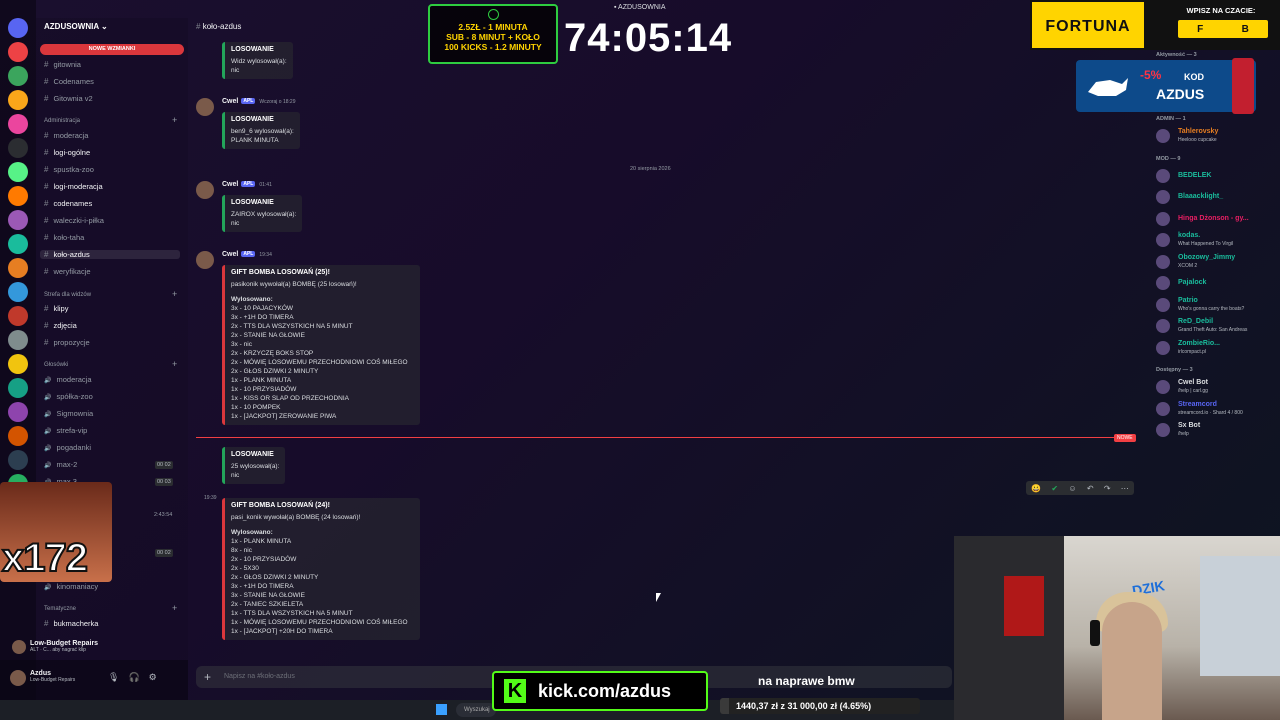 The height and width of the screenshot is (720, 1280). I want to click on channel-label: Gitownia v2, so click(73, 98).